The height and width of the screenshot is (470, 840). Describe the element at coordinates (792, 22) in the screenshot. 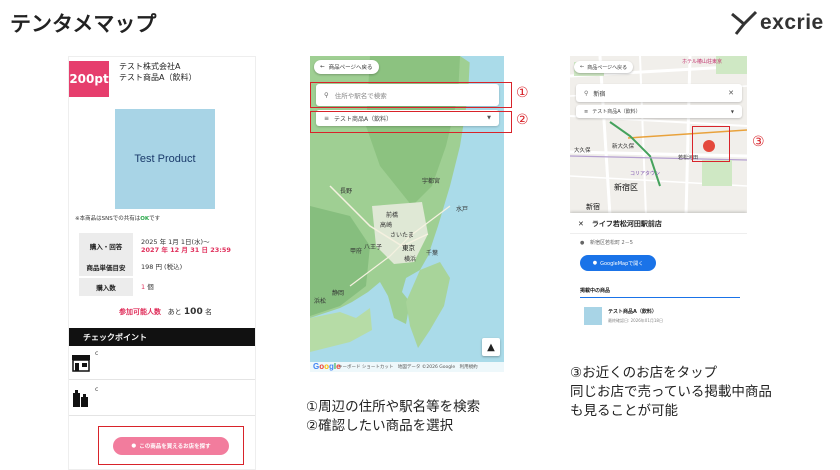

I see `logo-text: excrie` at that location.